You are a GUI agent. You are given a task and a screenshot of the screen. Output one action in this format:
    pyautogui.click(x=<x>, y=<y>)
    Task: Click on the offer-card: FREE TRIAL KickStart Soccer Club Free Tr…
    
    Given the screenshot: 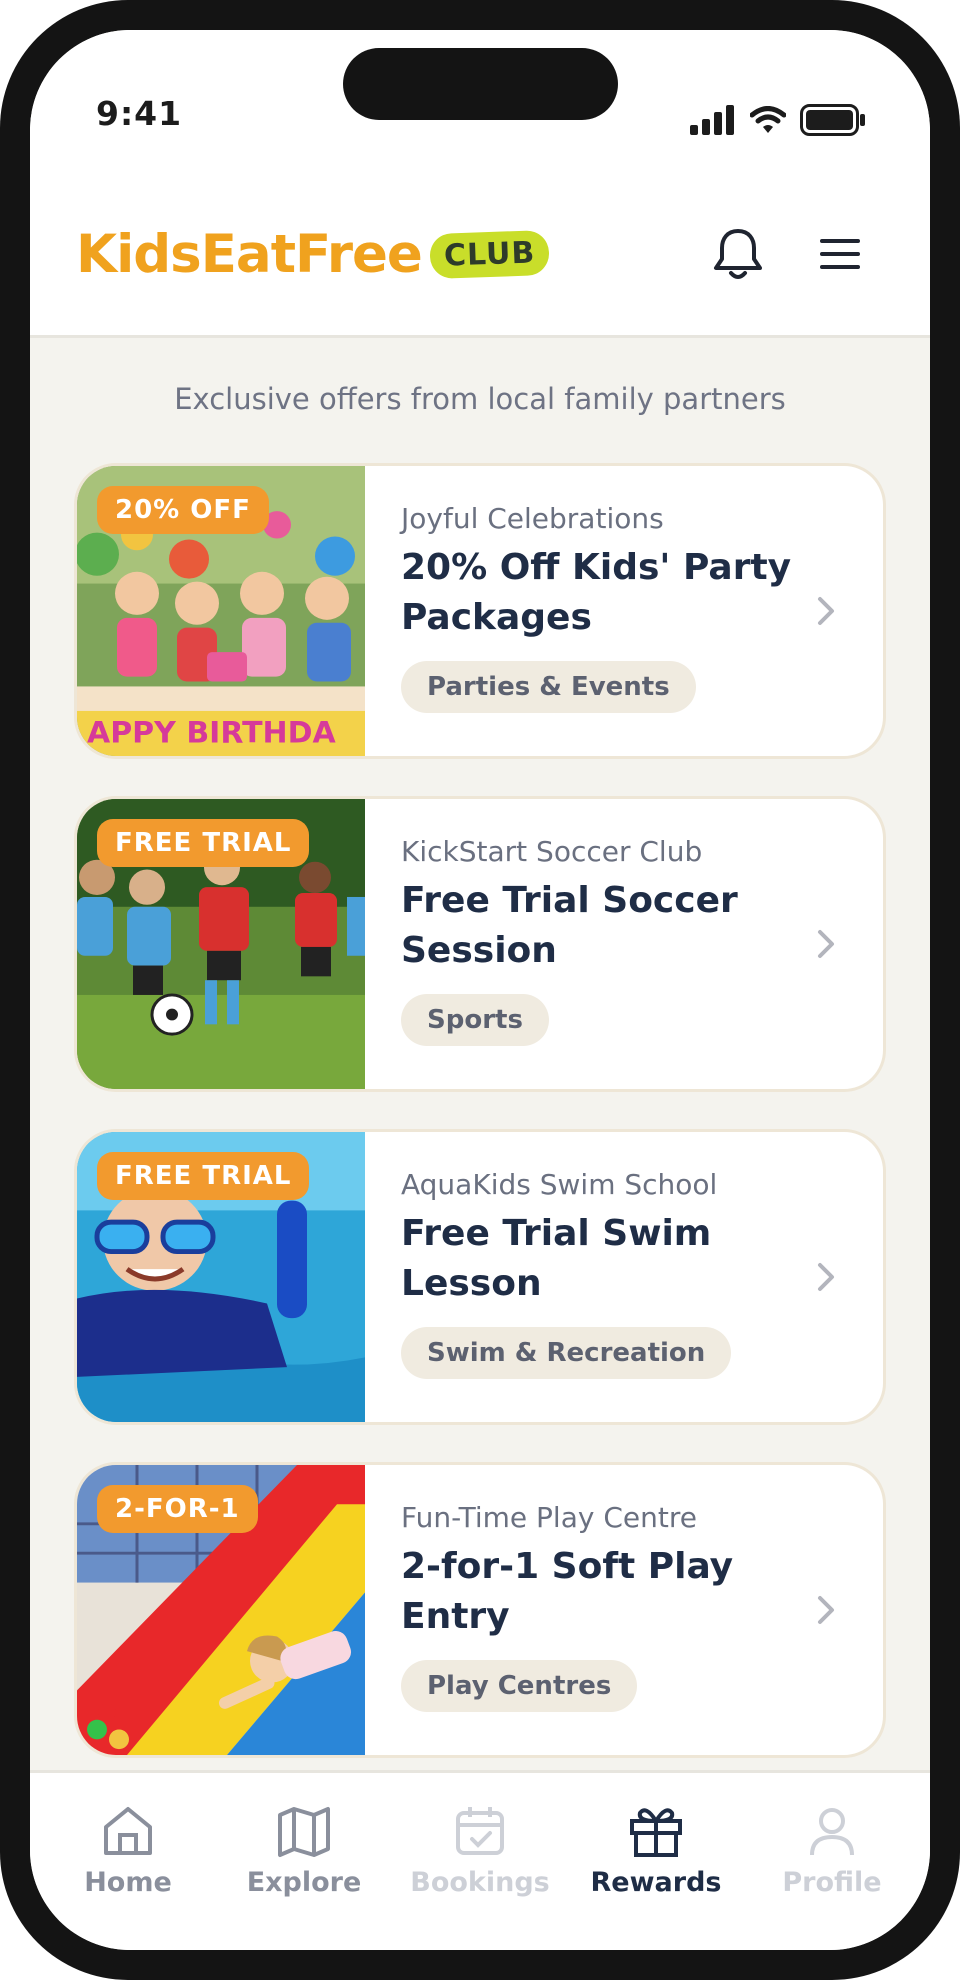 What is the action you would take?
    pyautogui.click(x=480, y=944)
    